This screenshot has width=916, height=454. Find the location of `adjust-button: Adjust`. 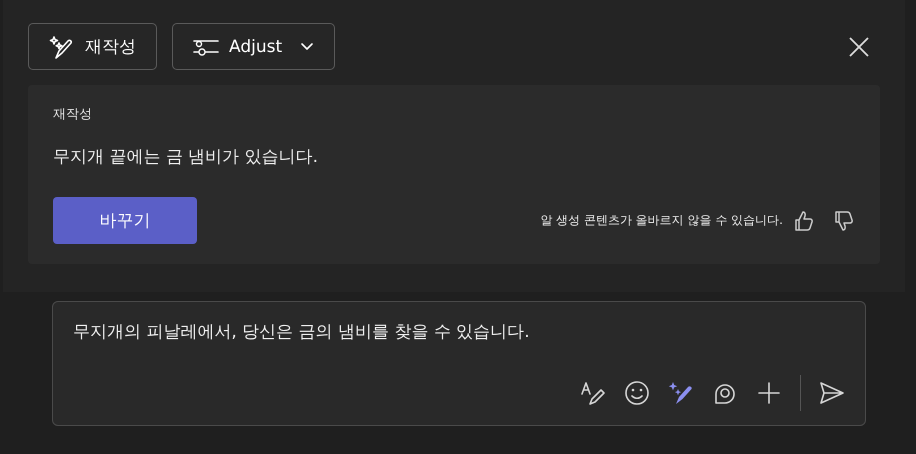

adjust-button: Adjust is located at coordinates (254, 46).